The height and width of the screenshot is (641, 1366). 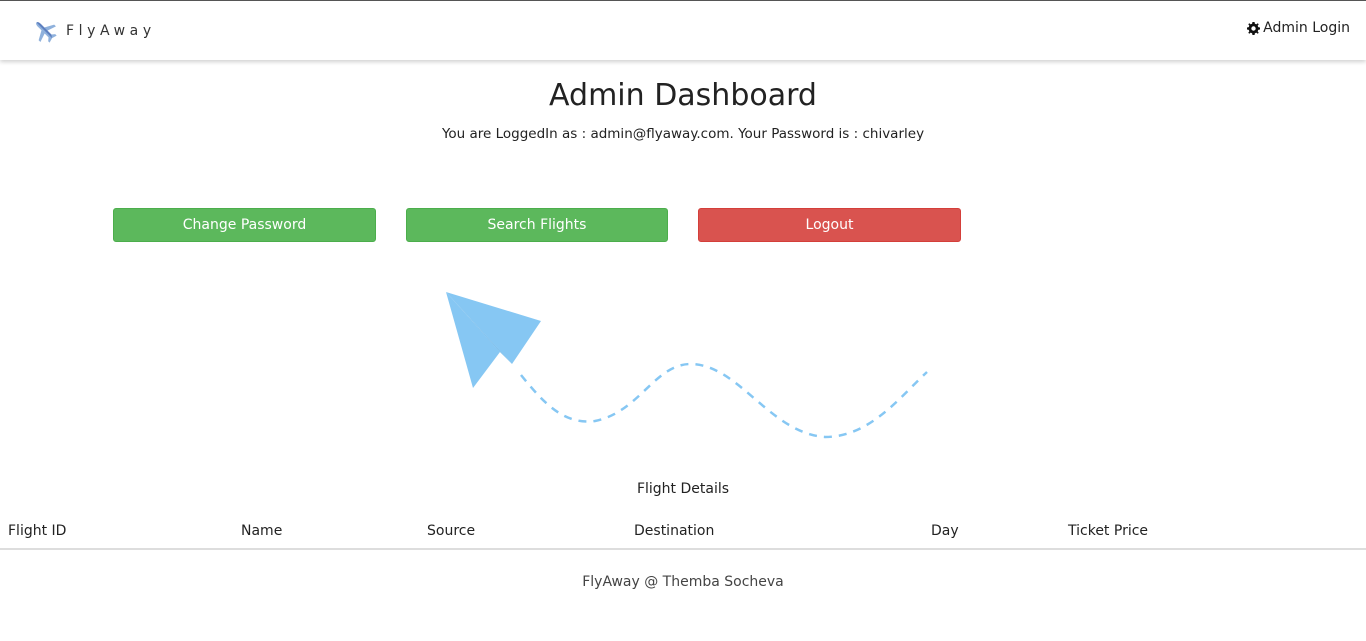 I want to click on top-navbar: FlyAway Admin Login, so click(x=683, y=30).